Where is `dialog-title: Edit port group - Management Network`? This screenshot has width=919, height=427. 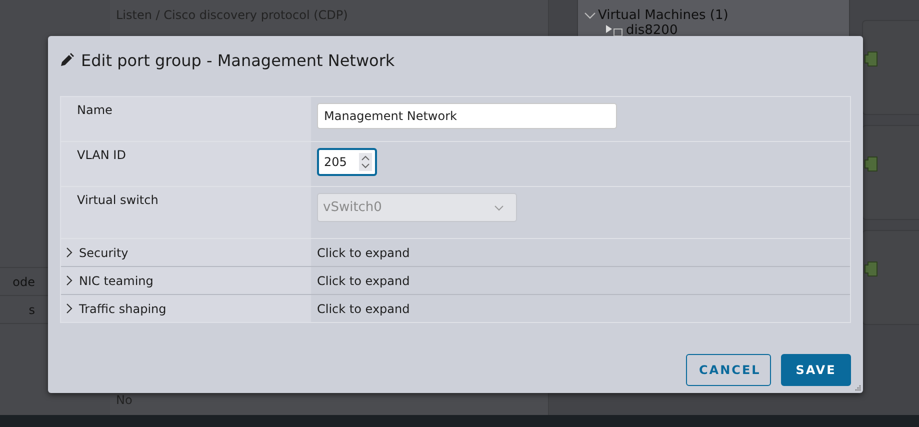
dialog-title: Edit port group - Management Network is located at coordinates (238, 60).